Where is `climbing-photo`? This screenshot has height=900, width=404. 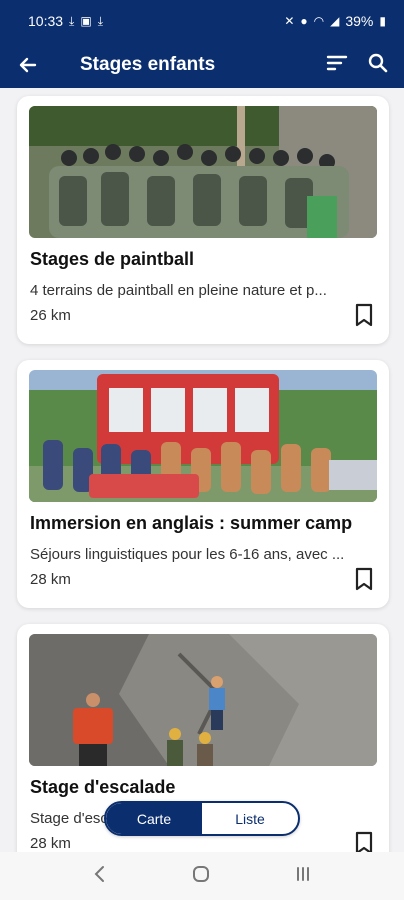 climbing-photo is located at coordinates (203, 700).